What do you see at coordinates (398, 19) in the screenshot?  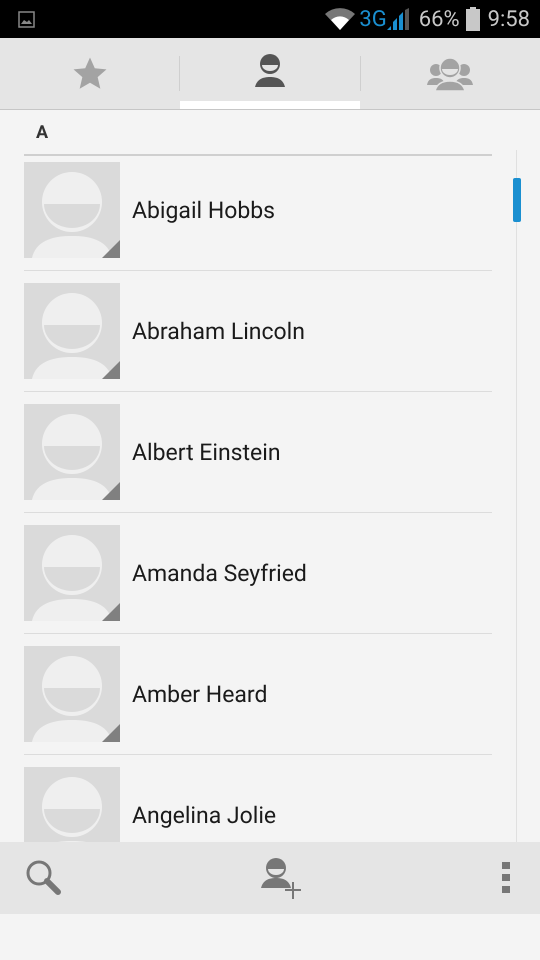 I see `signal-icon` at bounding box center [398, 19].